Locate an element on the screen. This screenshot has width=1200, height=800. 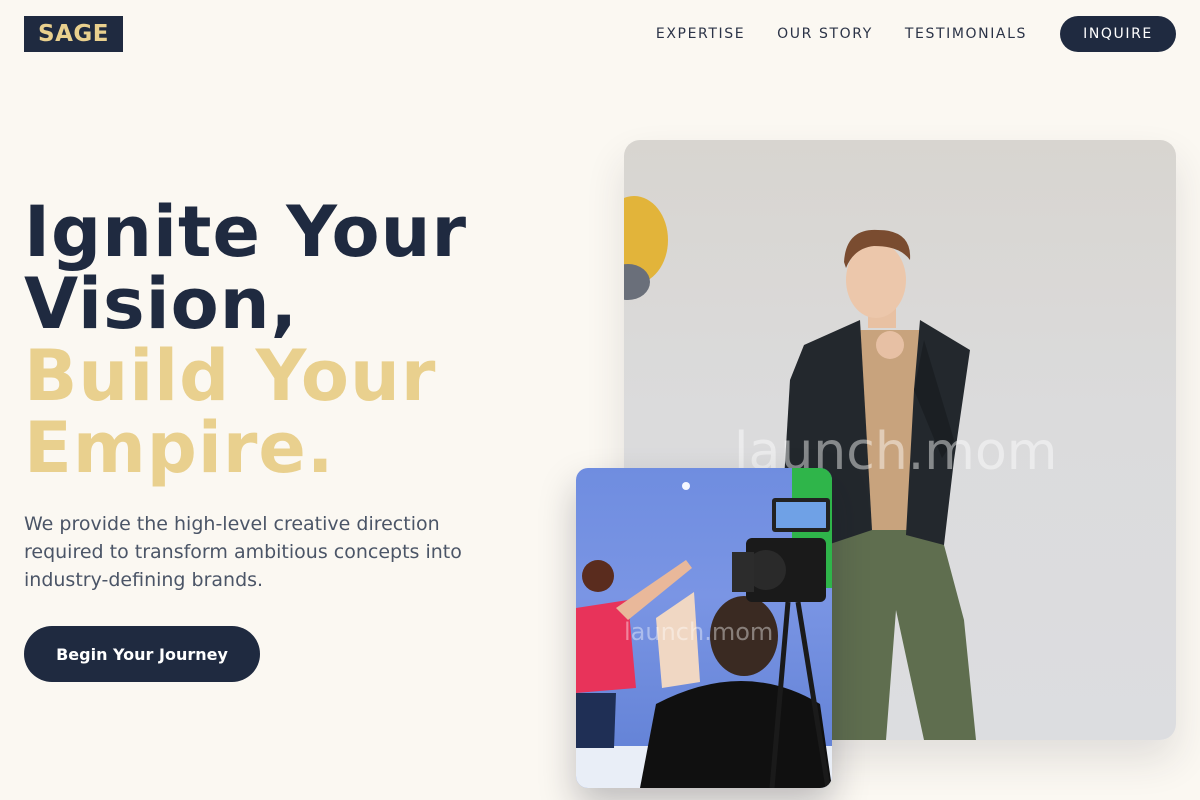
nav-link-our-story: OUR STORY is located at coordinates (825, 34).